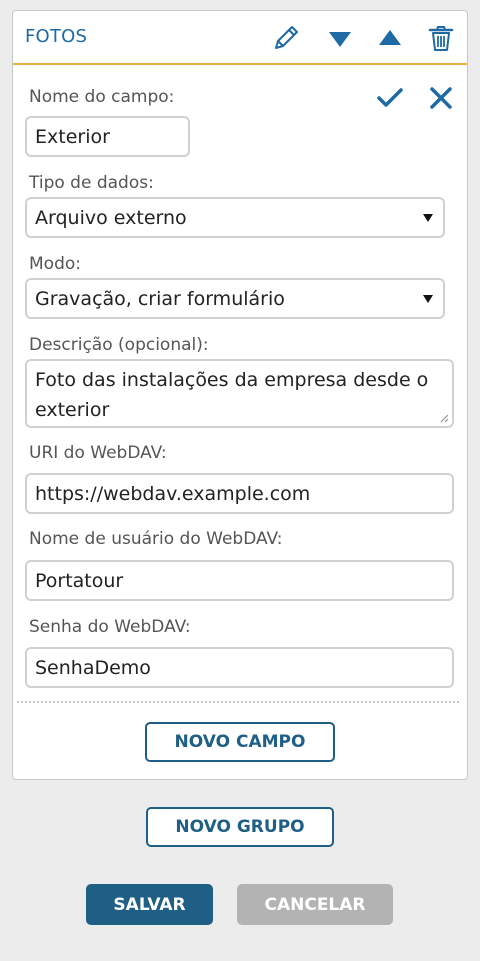  Describe the element at coordinates (315, 904) in the screenshot. I see `cancel-button: CANCELAR` at that location.